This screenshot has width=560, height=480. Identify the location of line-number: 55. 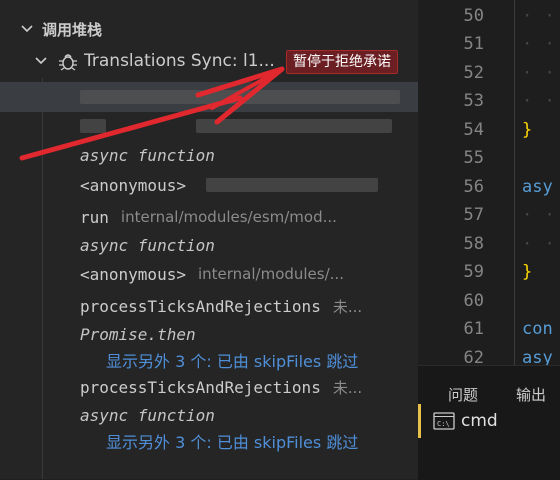
(473, 158).